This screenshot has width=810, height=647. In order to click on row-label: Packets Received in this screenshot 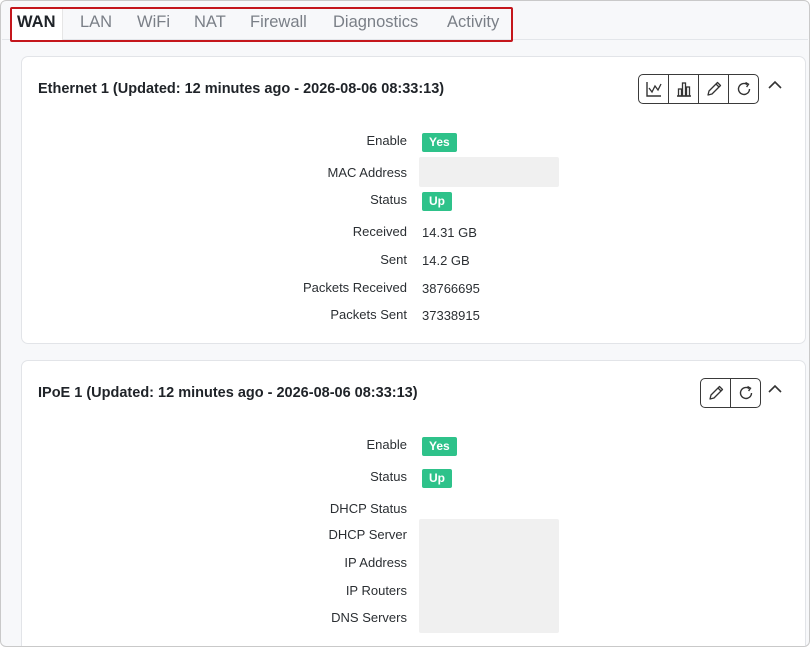, I will do `click(354, 287)`.